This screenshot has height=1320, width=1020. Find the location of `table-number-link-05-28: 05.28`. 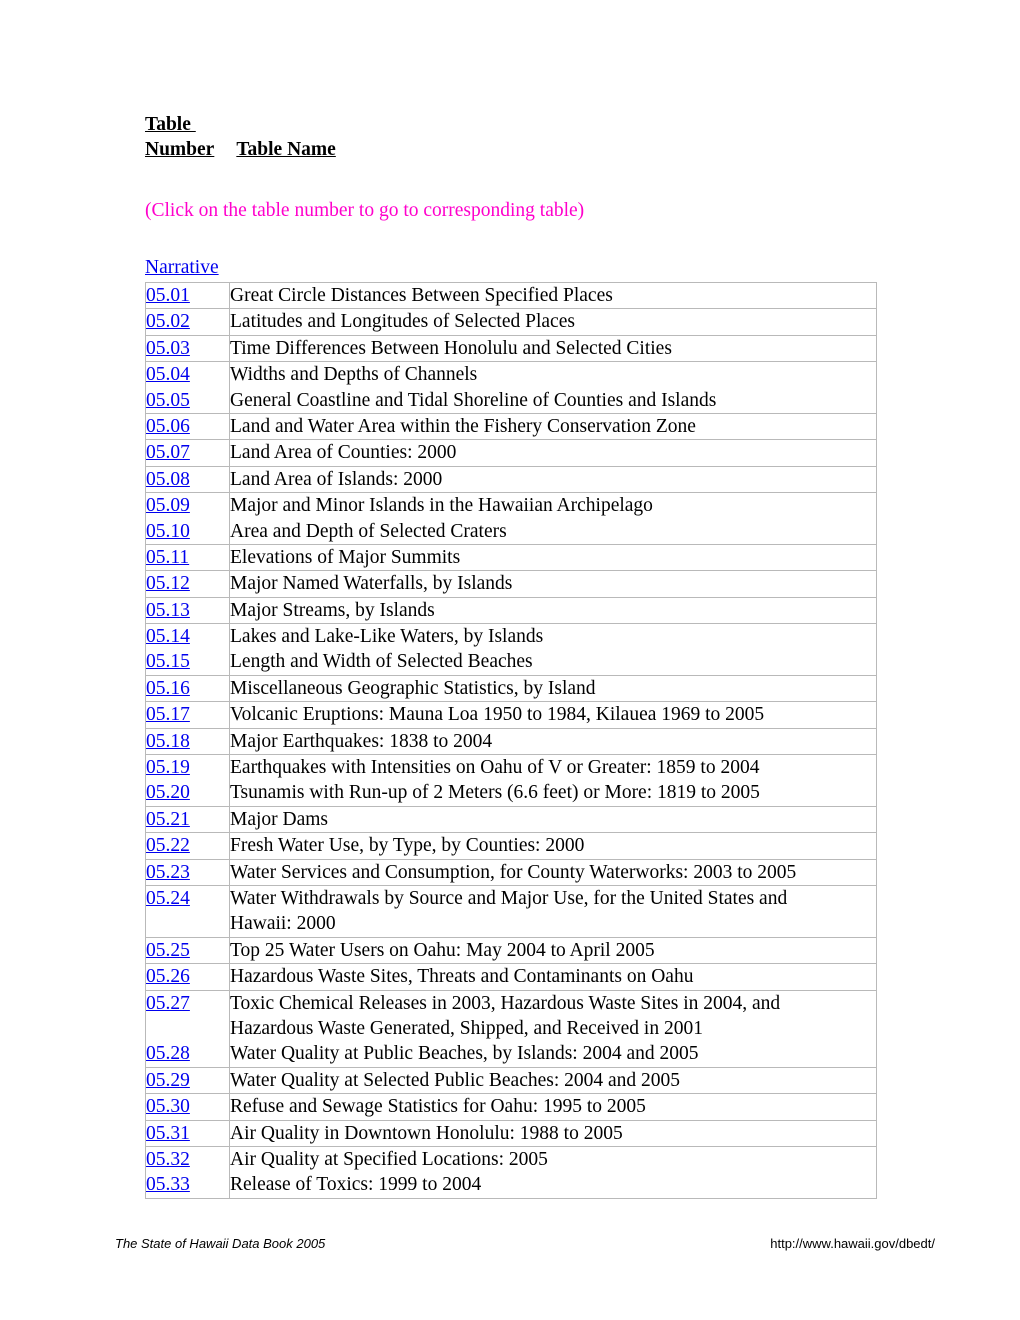

table-number-link-05-28: 05.28 is located at coordinates (168, 1053).